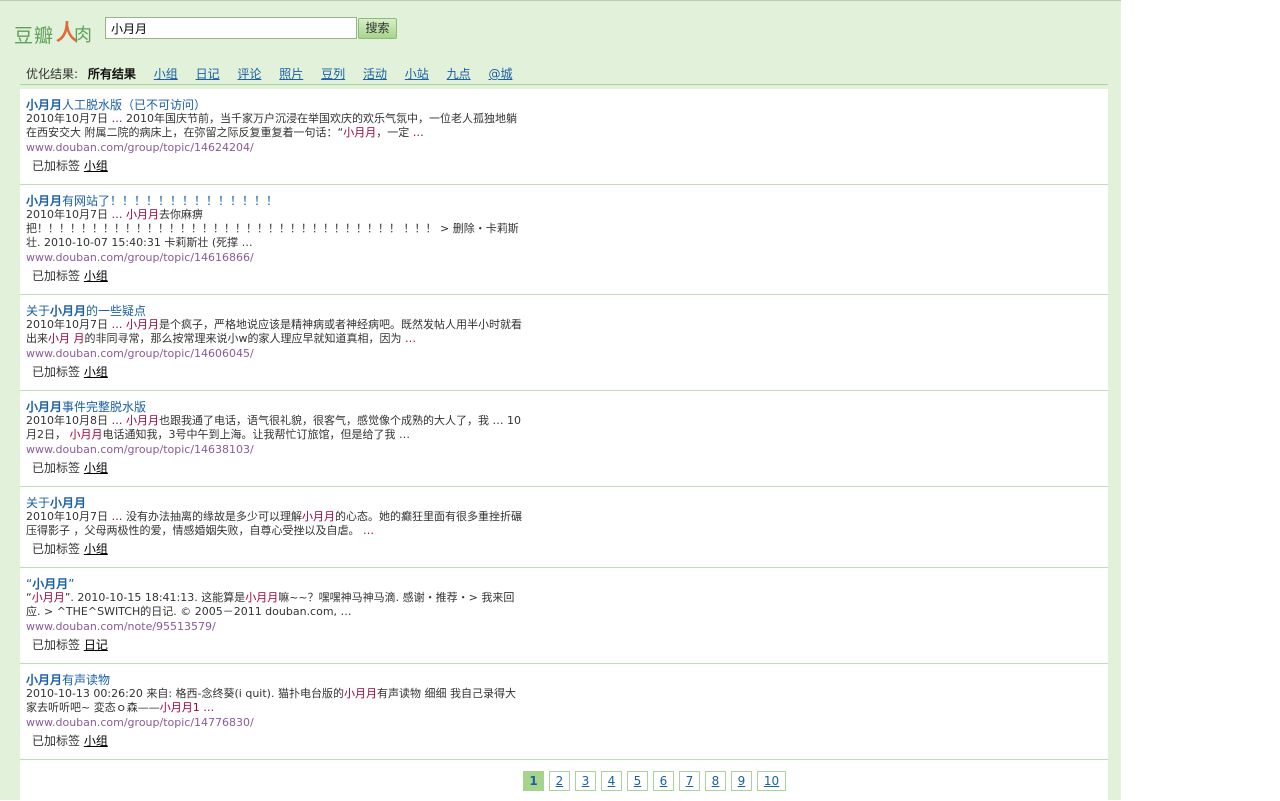  I want to click on snippet-text: ”. 2010-10-15 18:41:13. 这能算是, so click(155, 597).